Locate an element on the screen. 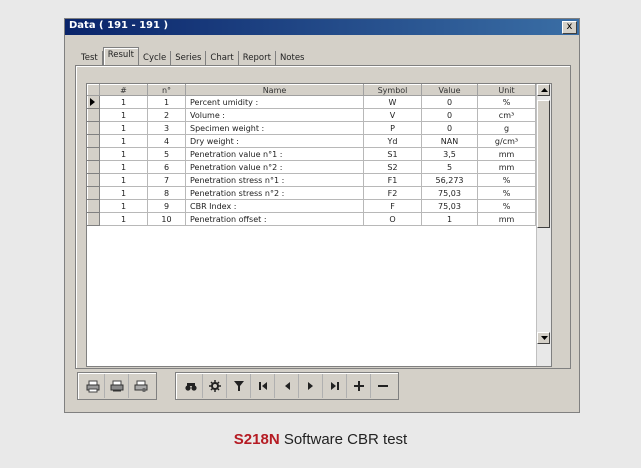 This screenshot has height=468, width=641. cell-symbol: W is located at coordinates (392, 102).